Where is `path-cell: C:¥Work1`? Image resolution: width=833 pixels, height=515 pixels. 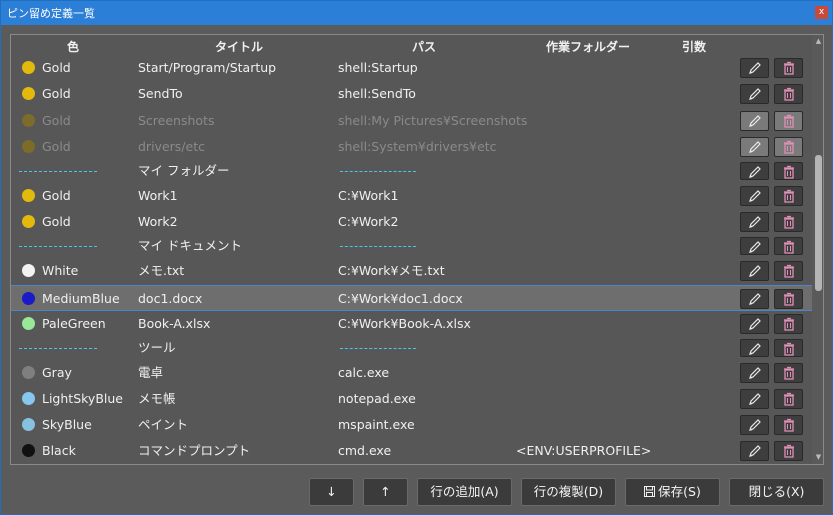 path-cell: C:¥Work1 is located at coordinates (368, 196).